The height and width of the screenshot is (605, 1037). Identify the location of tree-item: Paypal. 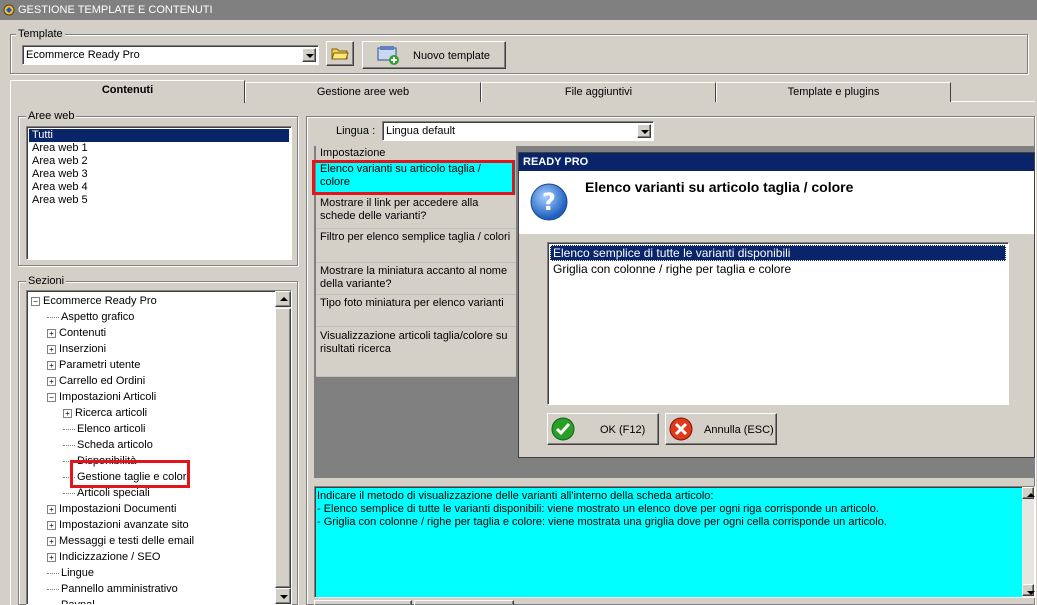
(71, 601).